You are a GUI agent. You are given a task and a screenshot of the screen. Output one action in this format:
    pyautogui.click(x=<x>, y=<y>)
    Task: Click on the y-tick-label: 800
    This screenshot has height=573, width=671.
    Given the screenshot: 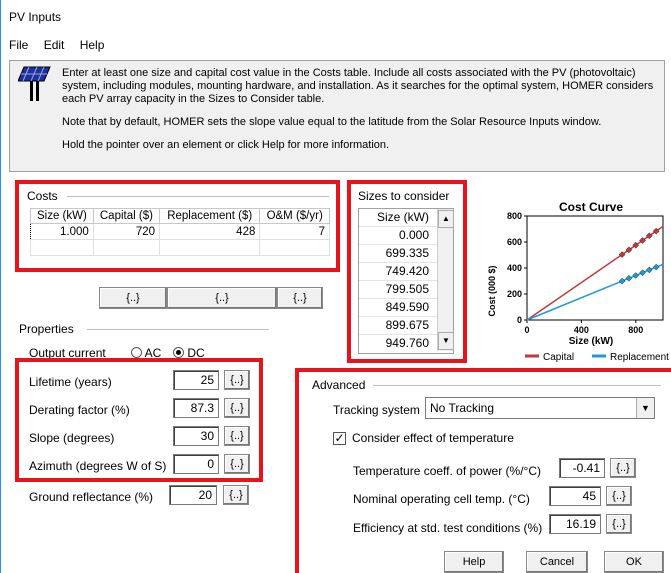 What is the action you would take?
    pyautogui.click(x=514, y=216)
    